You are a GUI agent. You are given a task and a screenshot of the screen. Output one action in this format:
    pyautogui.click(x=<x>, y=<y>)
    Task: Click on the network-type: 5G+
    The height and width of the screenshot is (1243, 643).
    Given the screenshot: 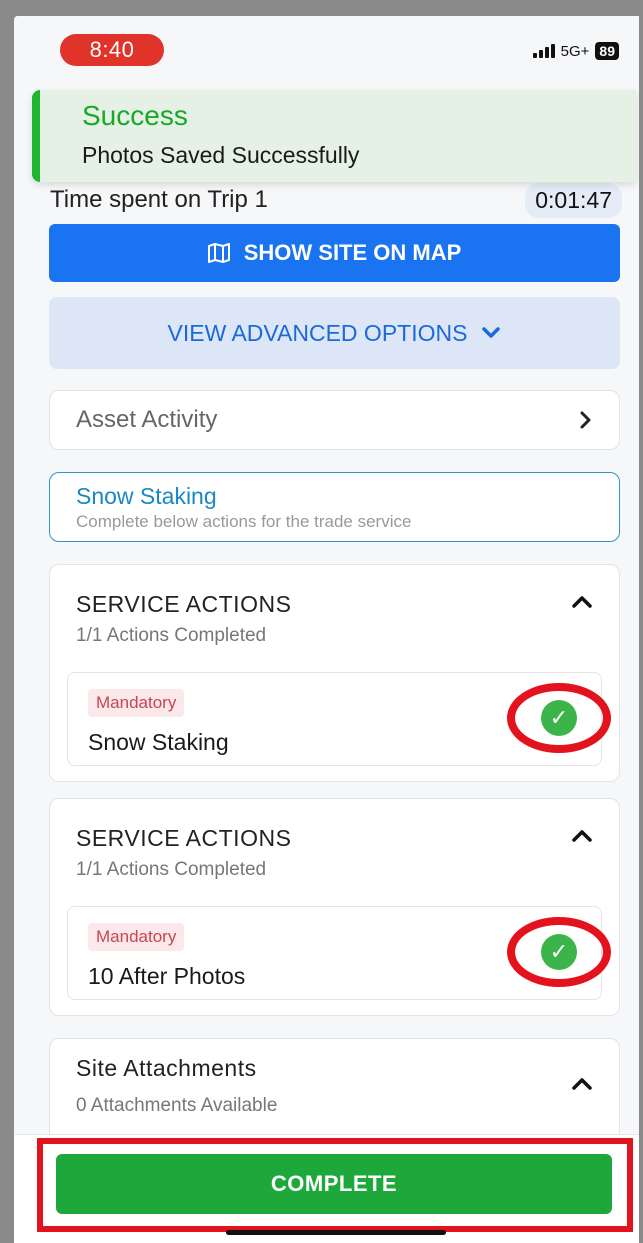 What is the action you would take?
    pyautogui.click(x=575, y=51)
    